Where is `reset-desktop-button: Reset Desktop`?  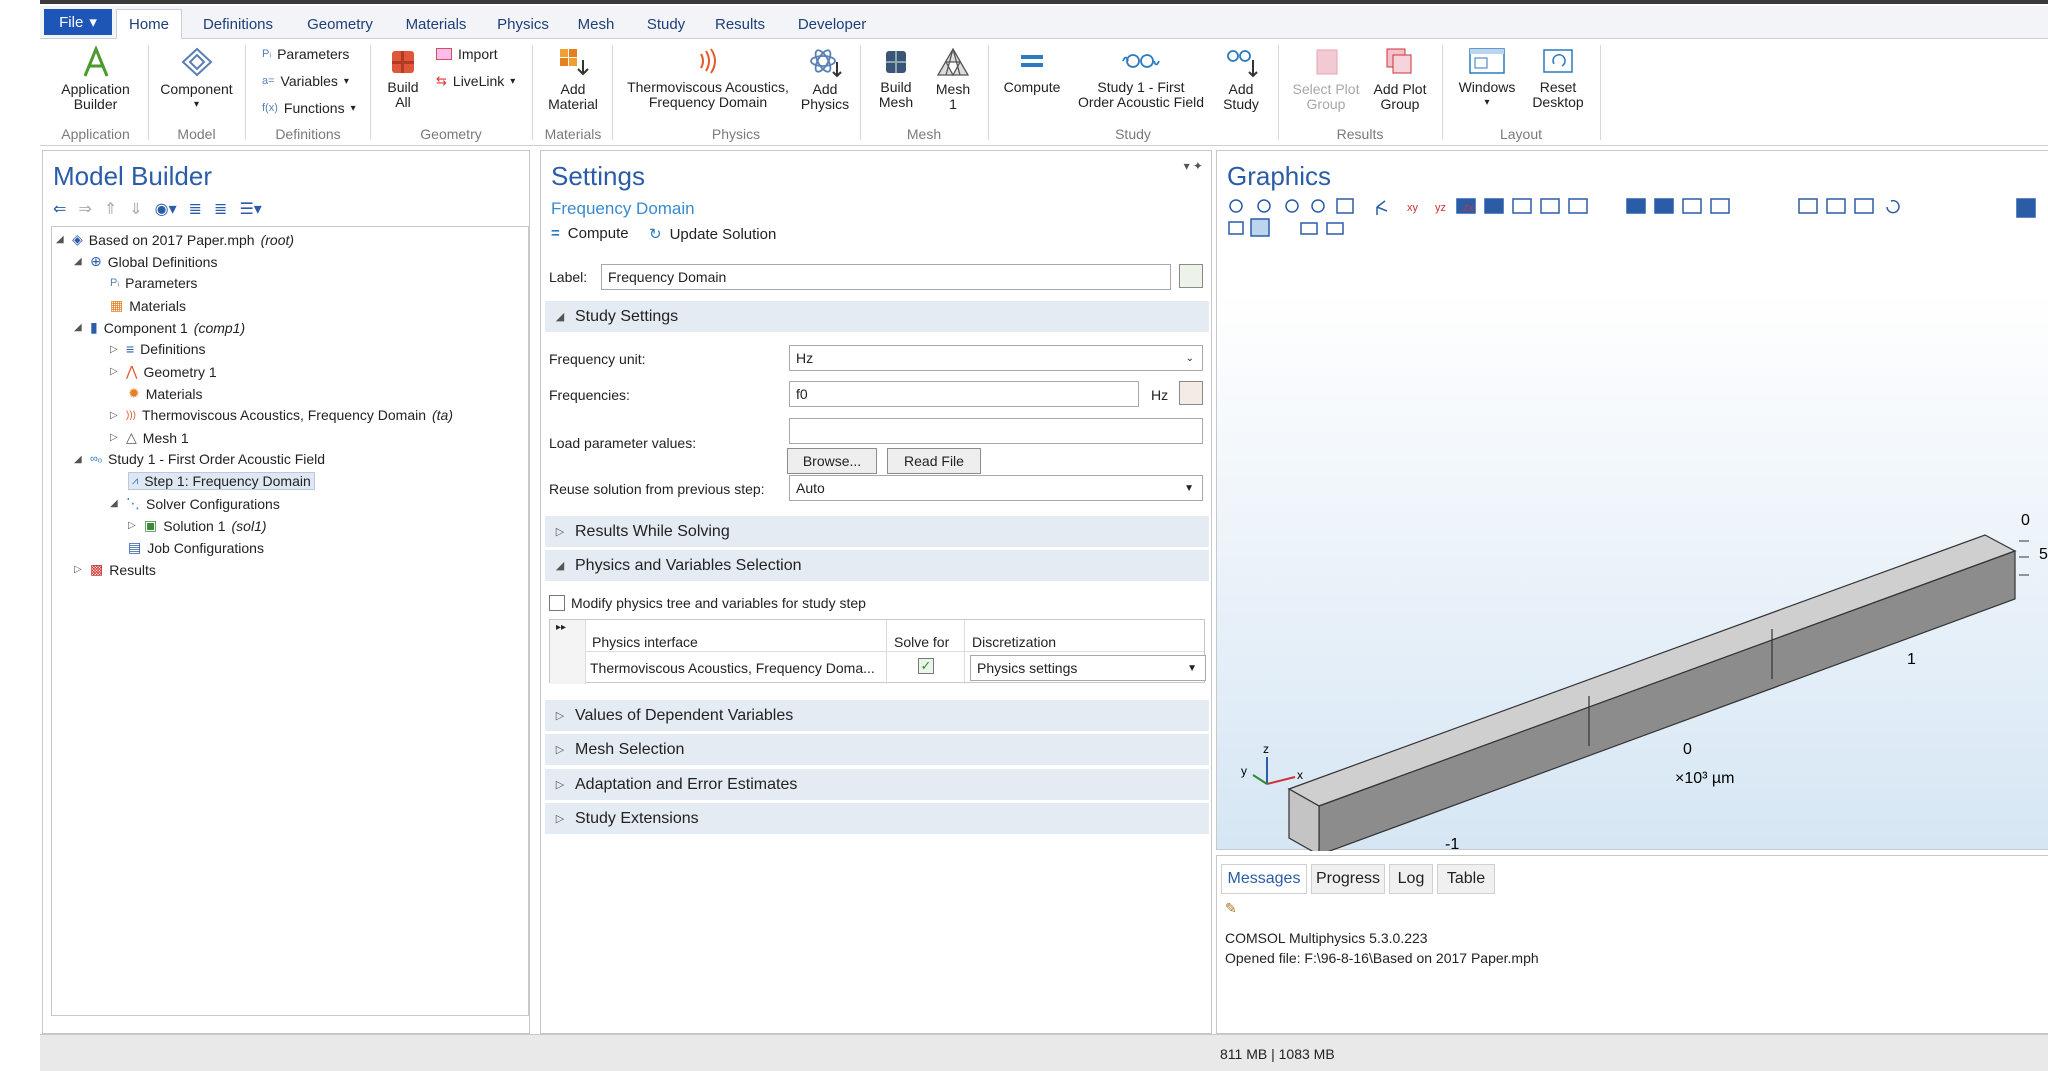
reset-desktop-button: Reset Desktop is located at coordinates (1558, 78).